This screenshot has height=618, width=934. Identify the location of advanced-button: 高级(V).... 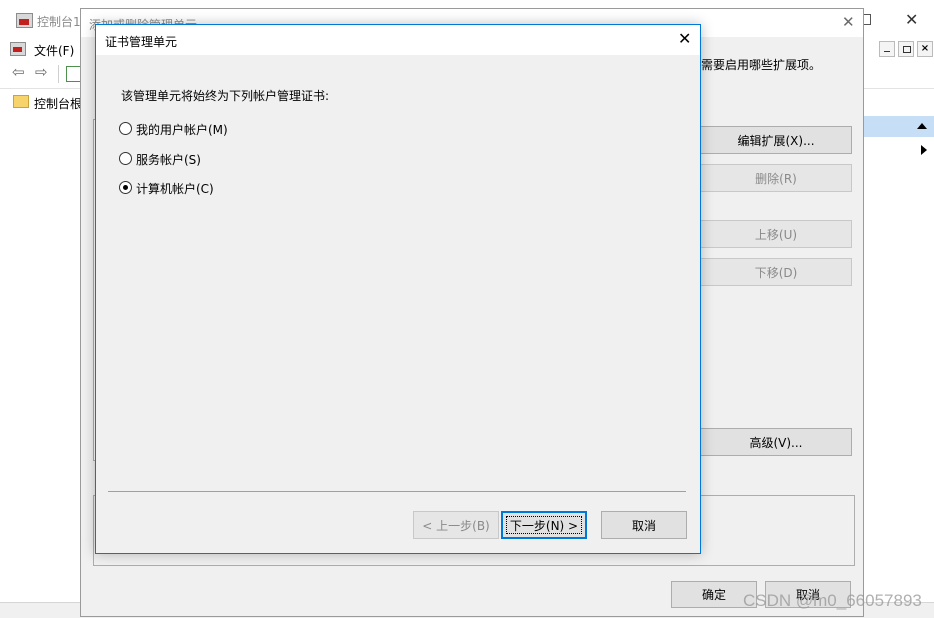
(776, 442).